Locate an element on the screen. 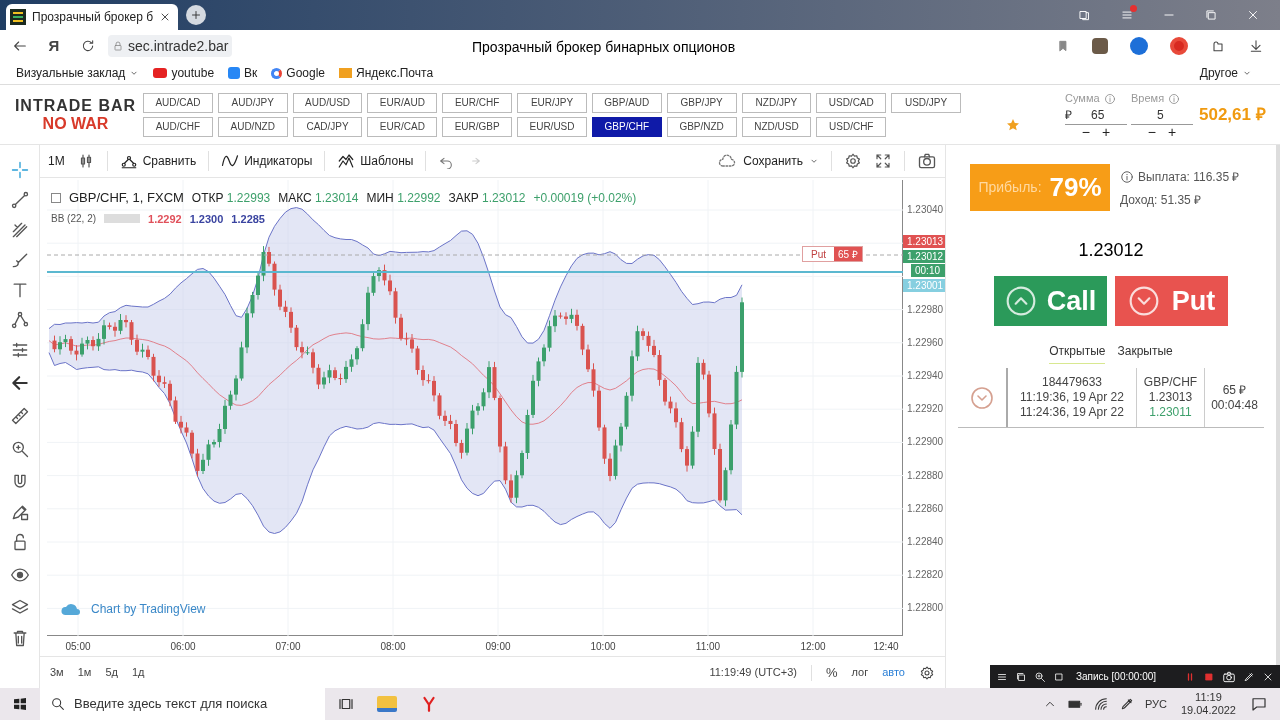 The height and width of the screenshot is (720, 1280). pen-icon is located at coordinates (1249, 676).